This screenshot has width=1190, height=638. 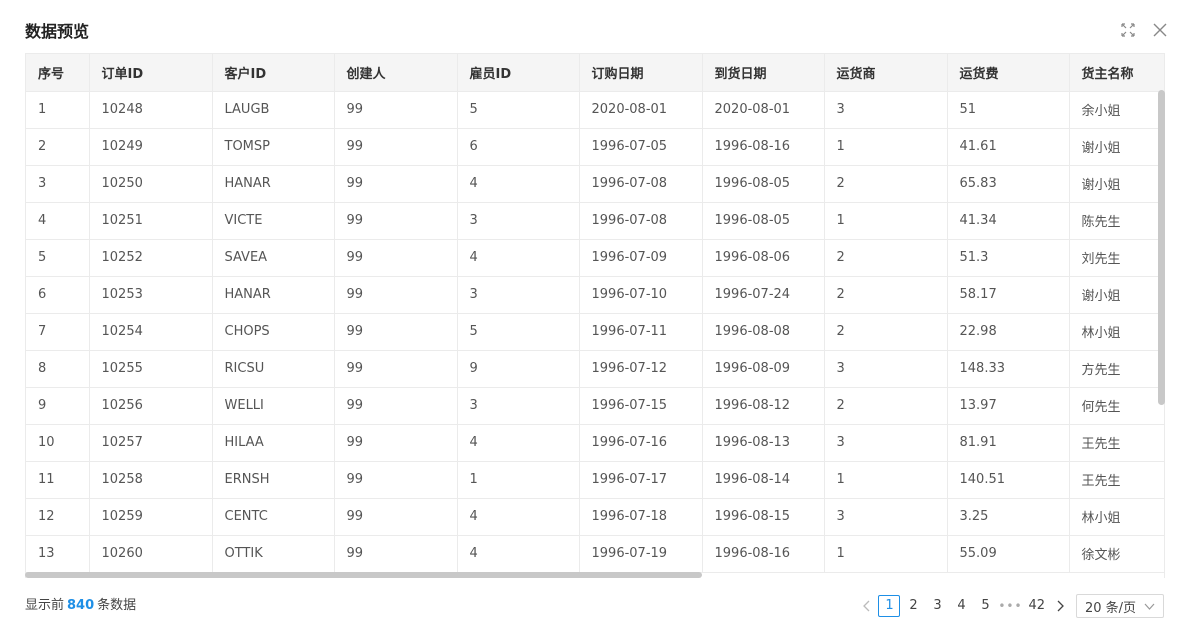 I want to click on column-header: 订购日期, so click(x=641, y=73).